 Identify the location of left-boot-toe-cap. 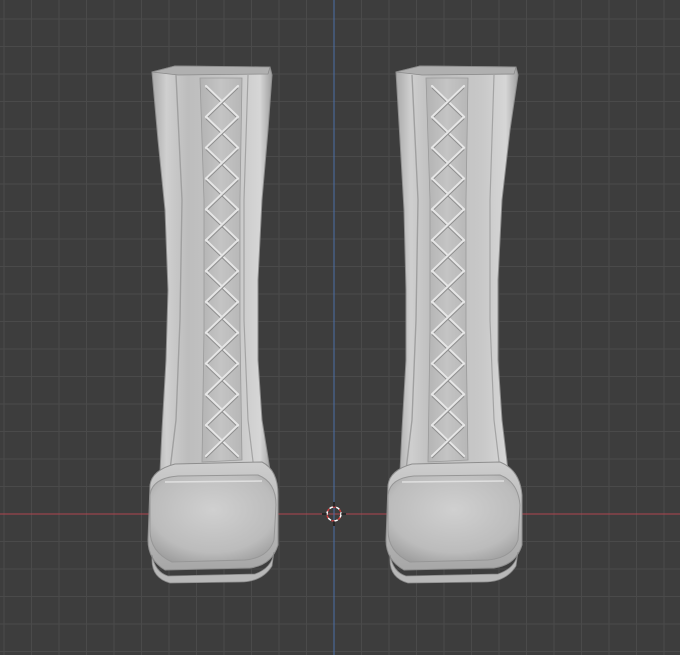
(213, 518).